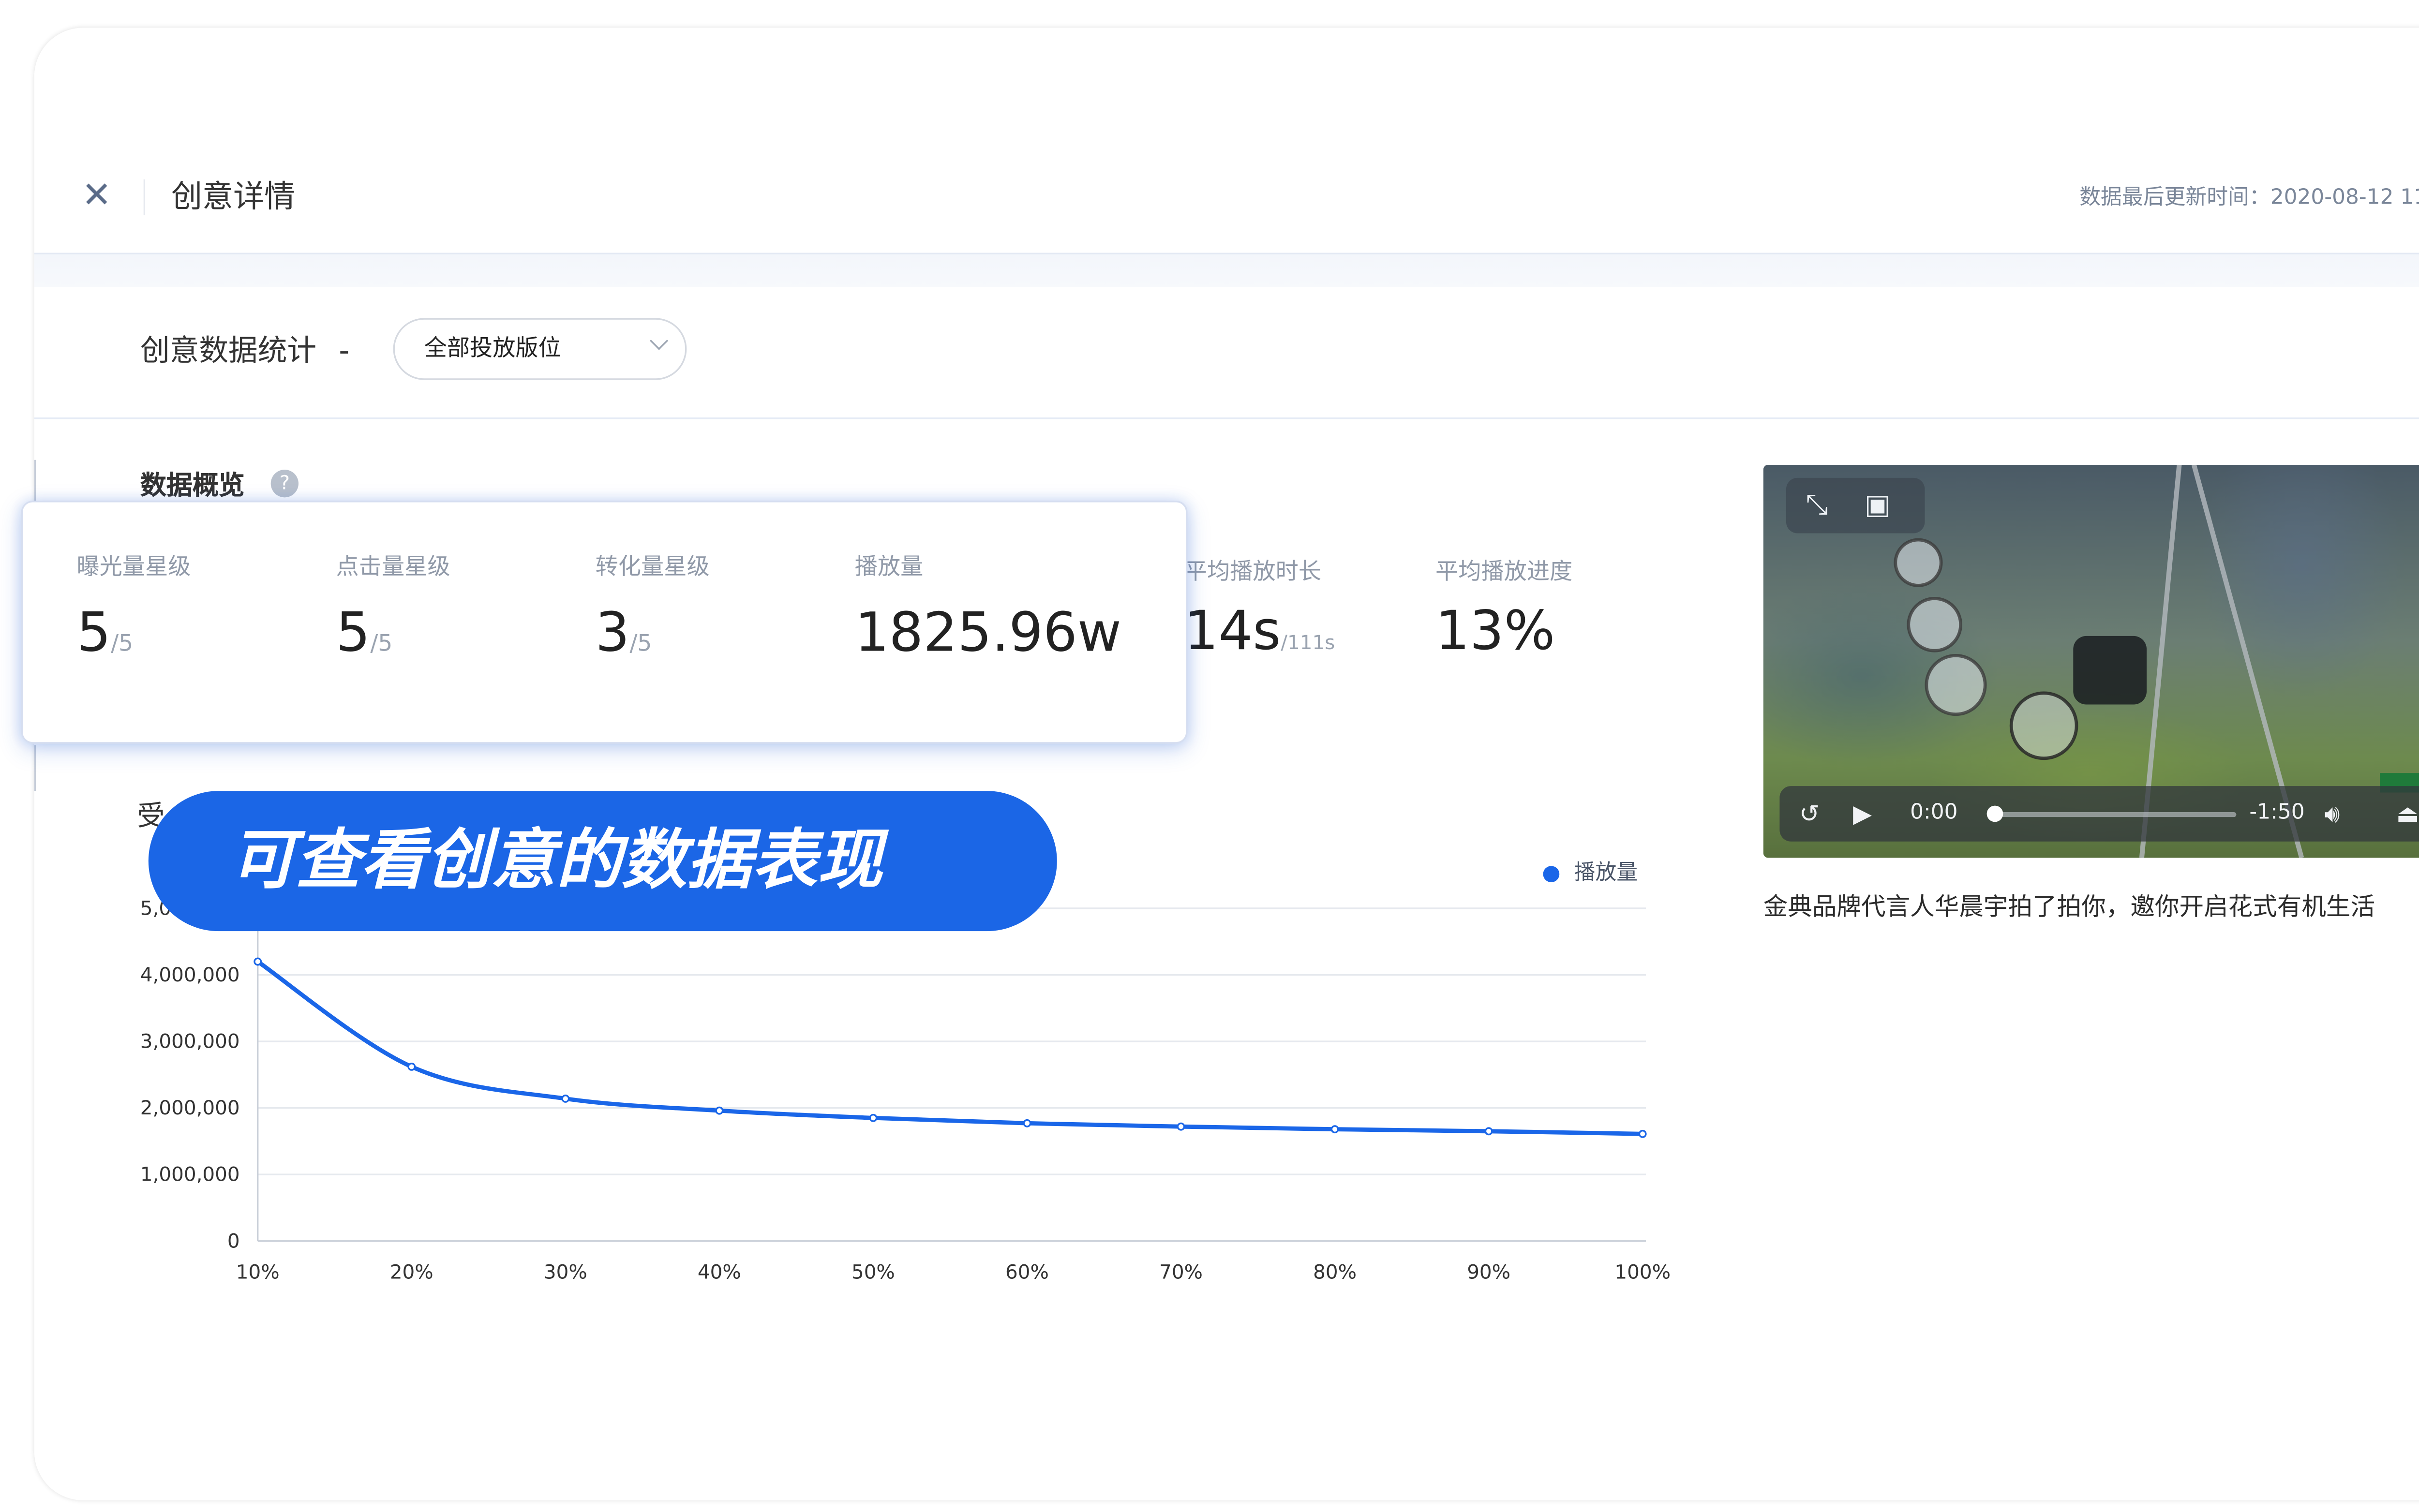  What do you see at coordinates (2408, 814) in the screenshot?
I see `airplay-icon: ⏏` at bounding box center [2408, 814].